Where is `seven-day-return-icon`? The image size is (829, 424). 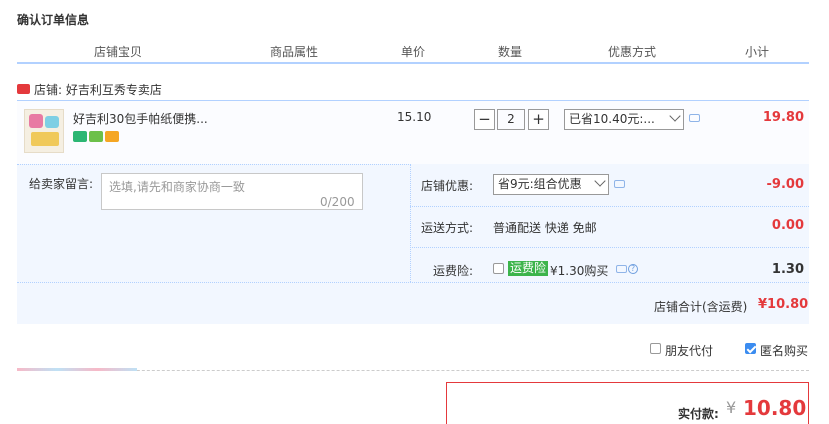
seven-day-return-icon is located at coordinates (80, 136).